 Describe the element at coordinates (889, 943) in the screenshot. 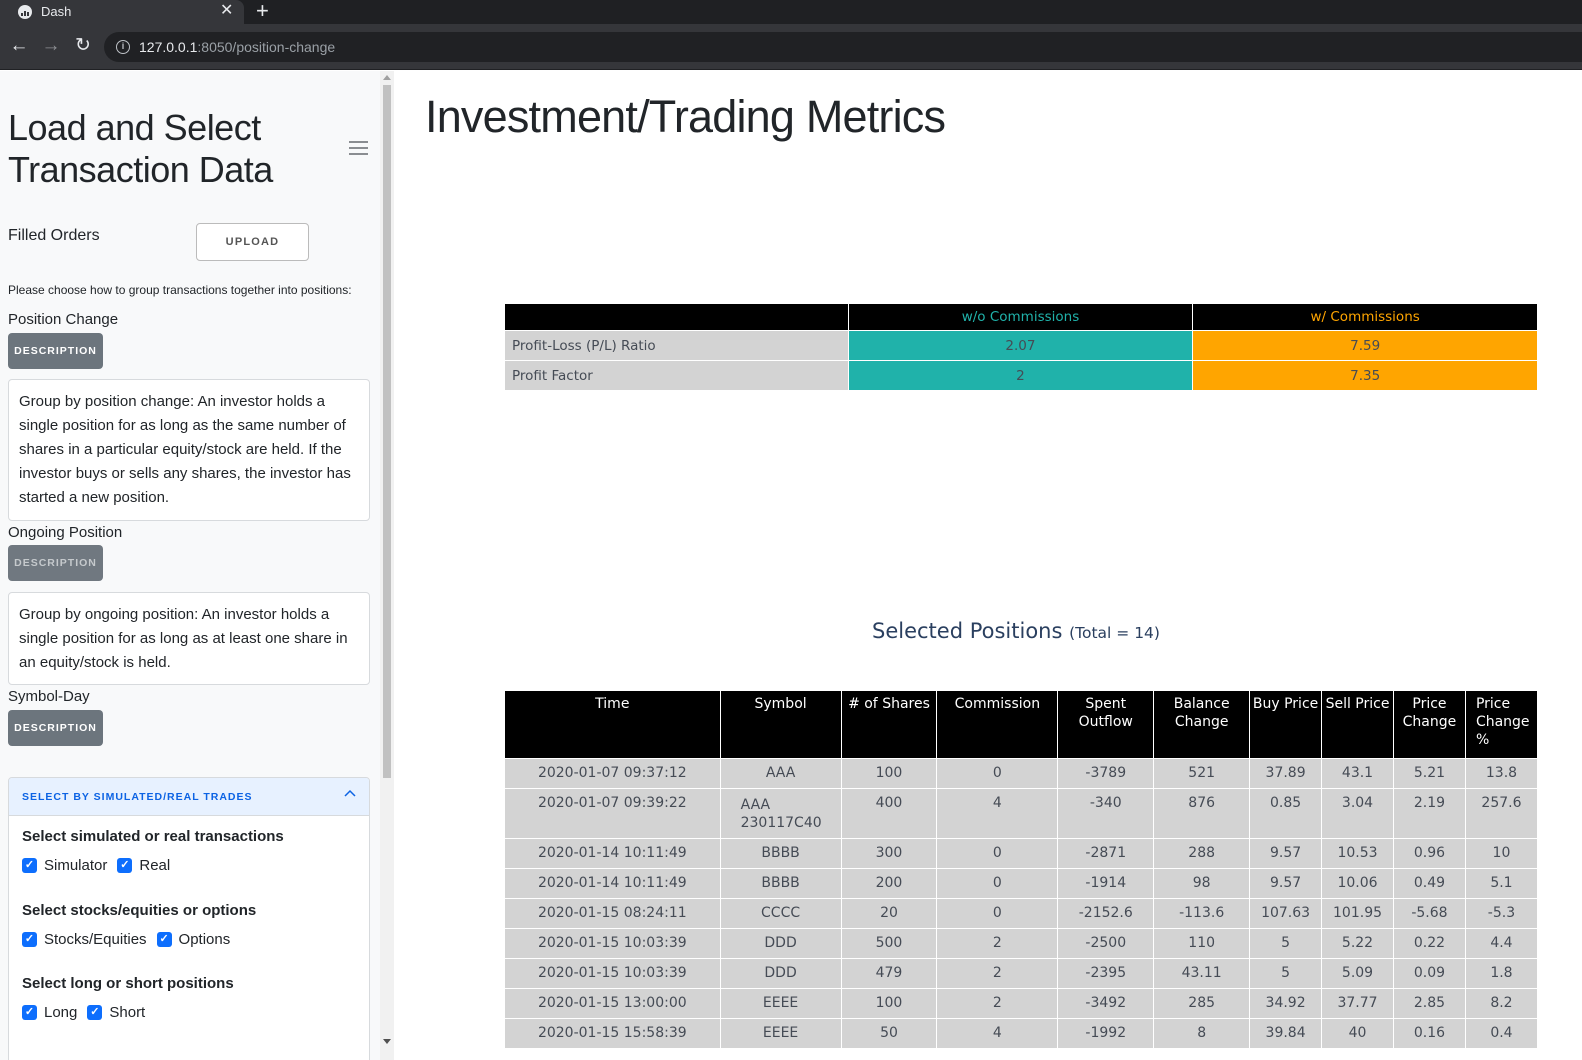

I see `cell-shares: 500` at that location.